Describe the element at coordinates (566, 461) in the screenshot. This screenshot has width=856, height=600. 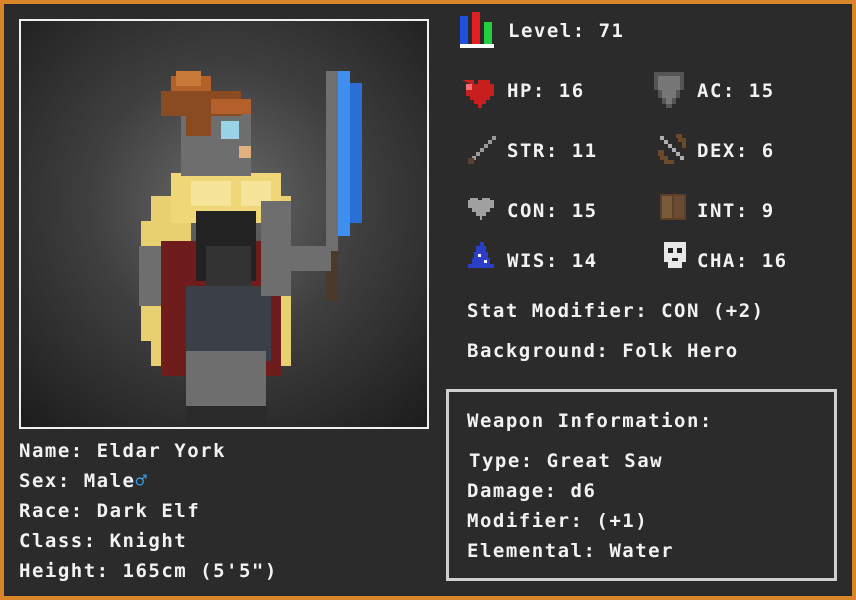
I see `weapon-type-text: Type: Great Saw` at that location.